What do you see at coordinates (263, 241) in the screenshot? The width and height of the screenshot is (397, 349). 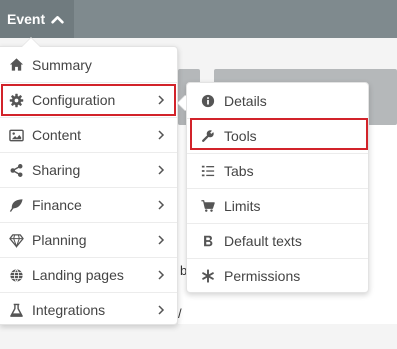 I see `submenu-item-label: Default texts` at bounding box center [263, 241].